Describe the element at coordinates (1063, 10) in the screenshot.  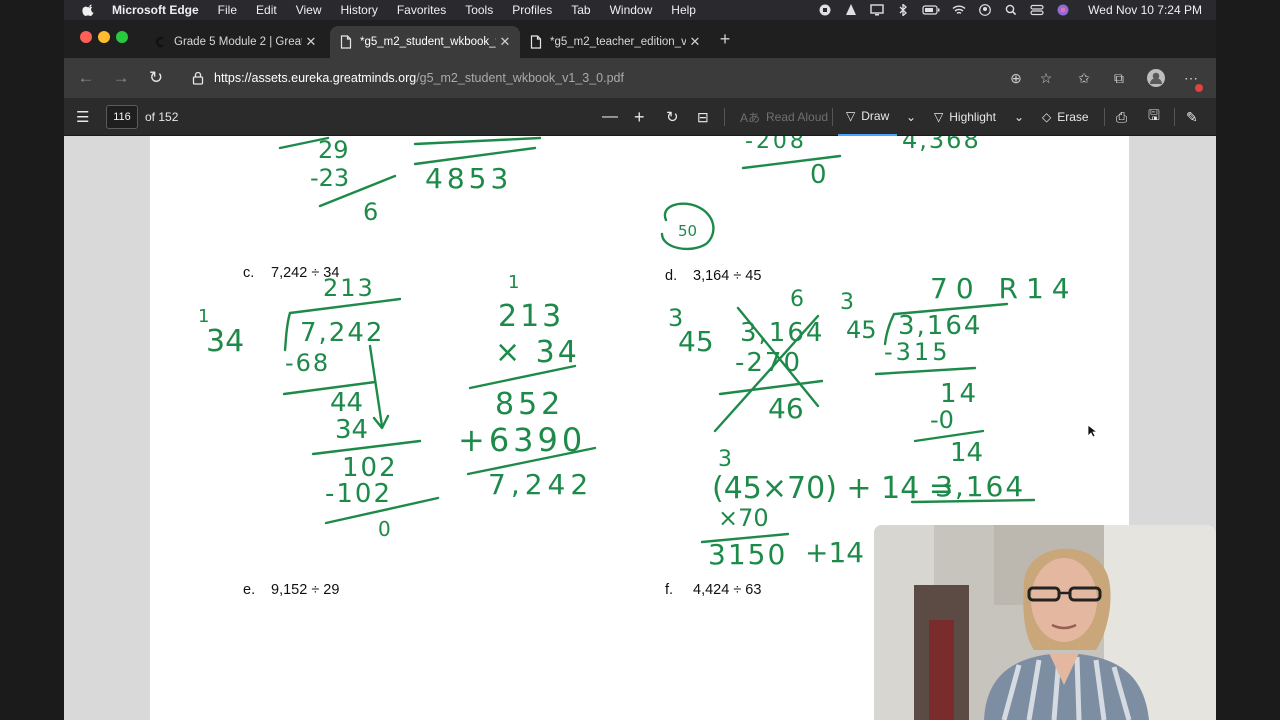
I see `siri-icon` at that location.